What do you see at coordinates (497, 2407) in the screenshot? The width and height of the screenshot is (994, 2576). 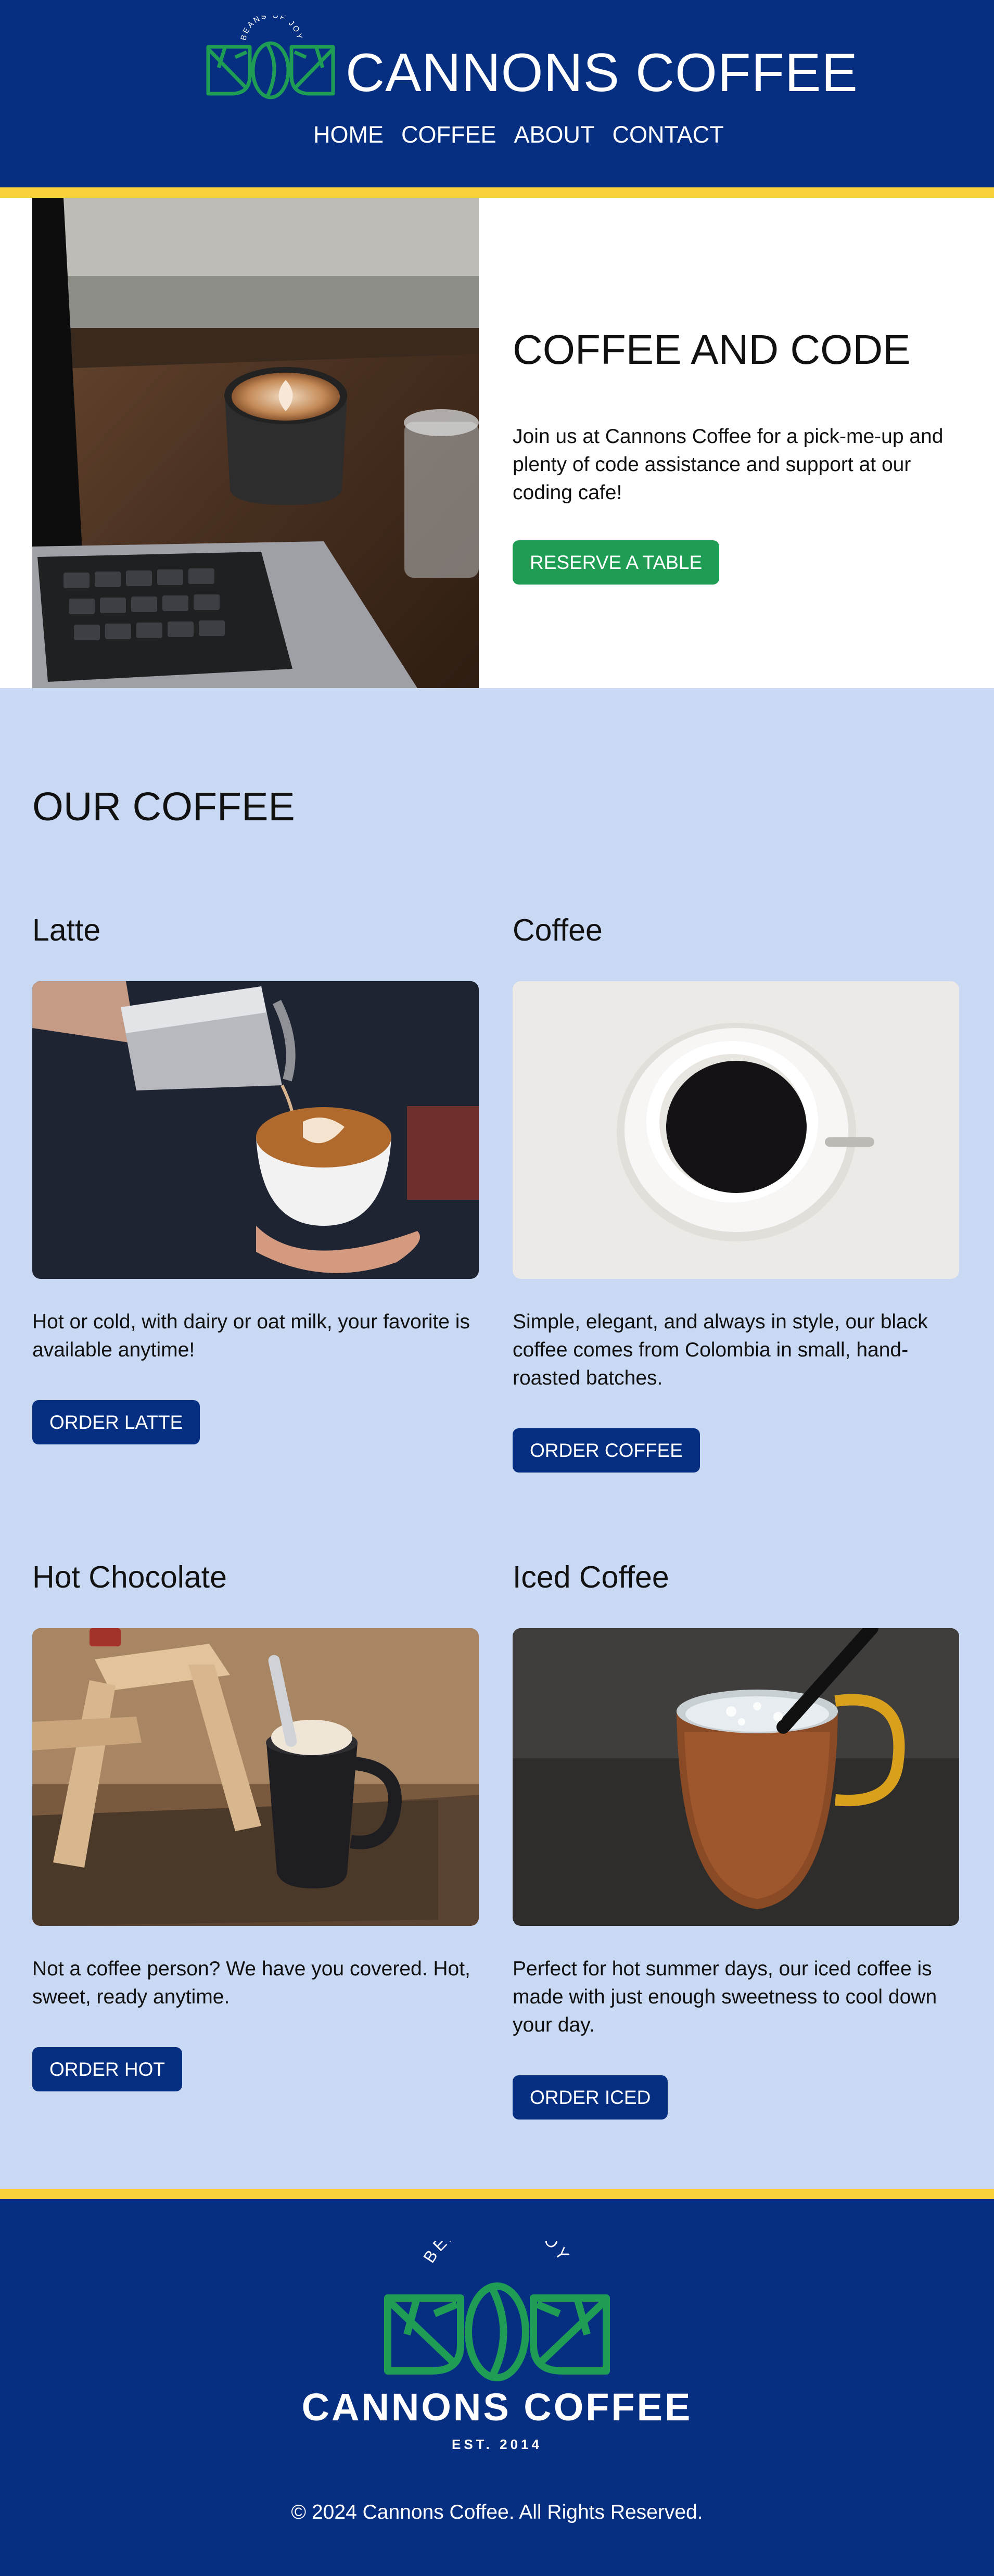 I see `svg-text: CANNONS COFFEE` at bounding box center [497, 2407].